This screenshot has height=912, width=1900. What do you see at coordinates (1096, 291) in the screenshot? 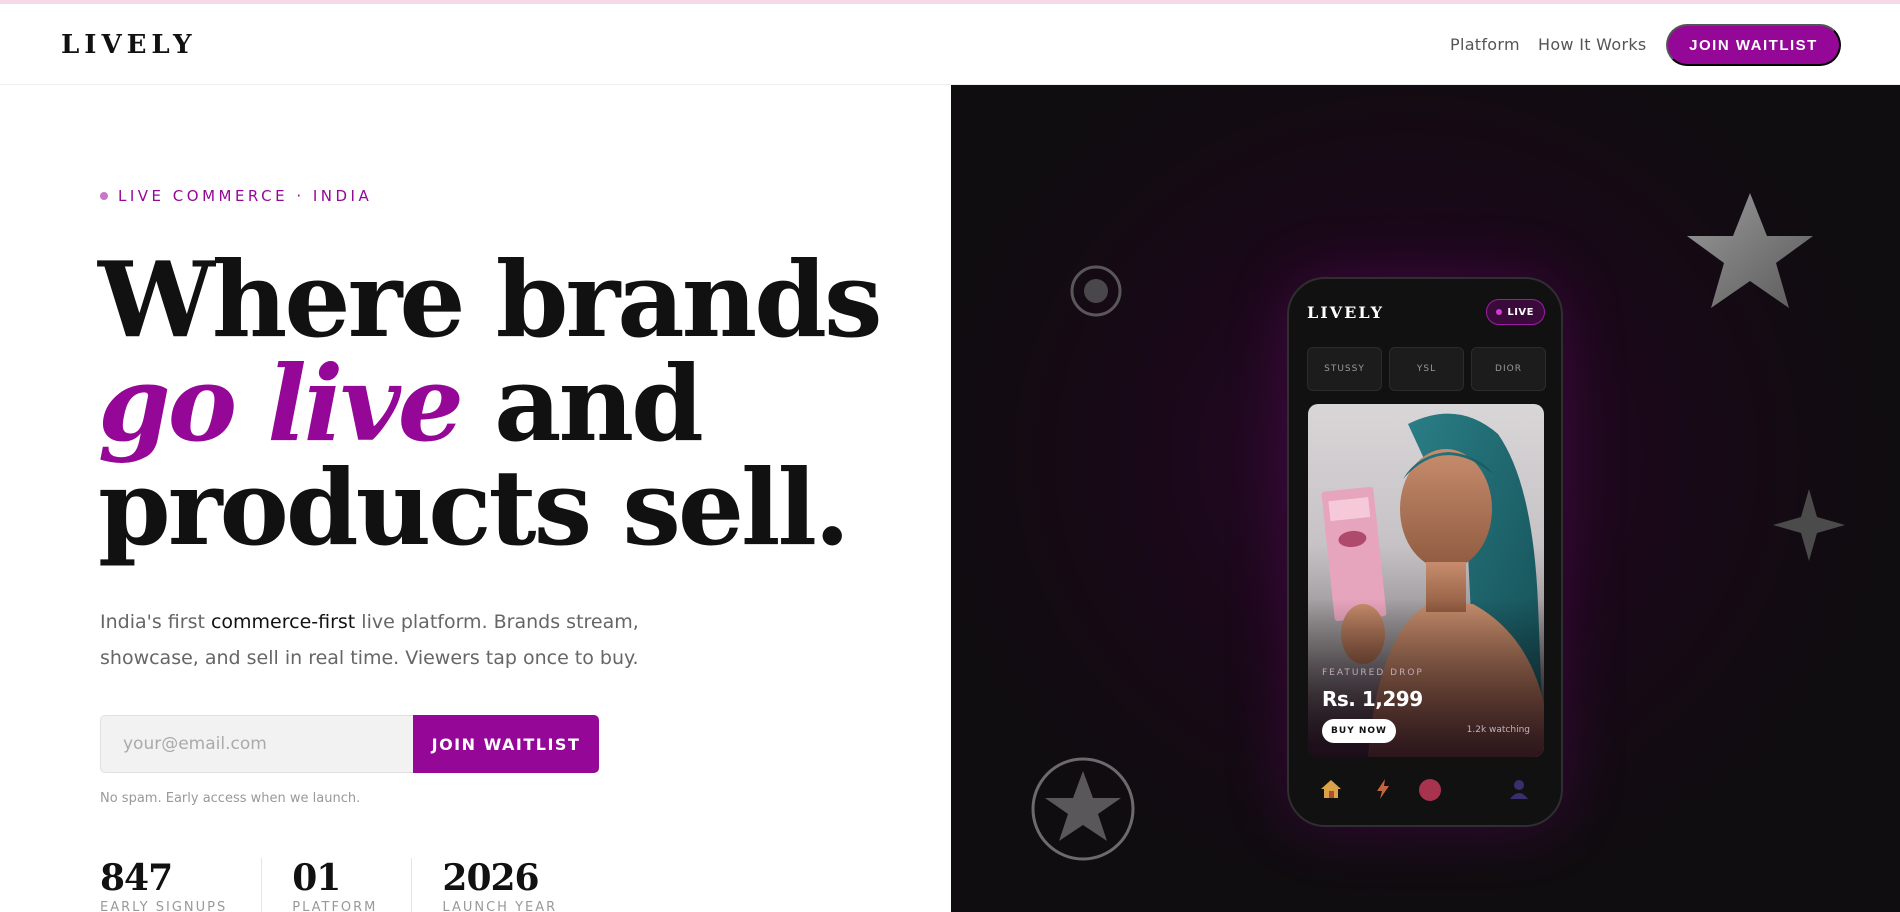
I see `ring-circle-icon` at bounding box center [1096, 291].